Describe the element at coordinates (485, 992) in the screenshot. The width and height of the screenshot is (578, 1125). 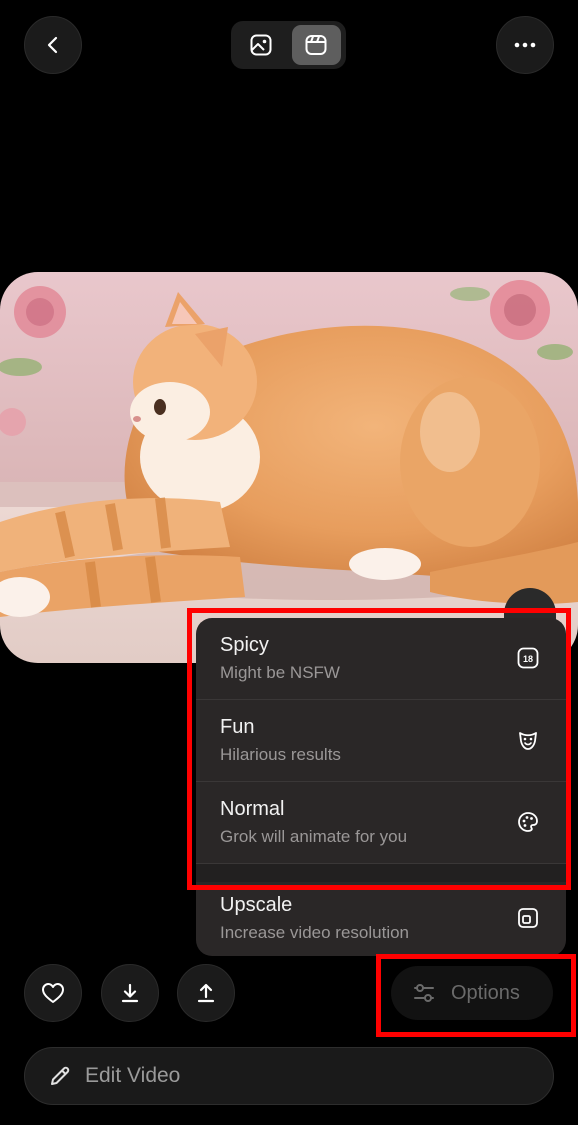
I see `options-label: Options` at that location.